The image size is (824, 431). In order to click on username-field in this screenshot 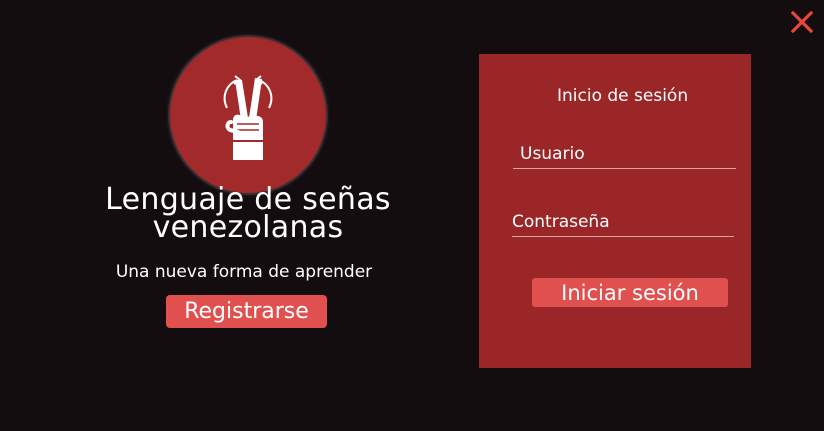, I will do `click(624, 156)`.